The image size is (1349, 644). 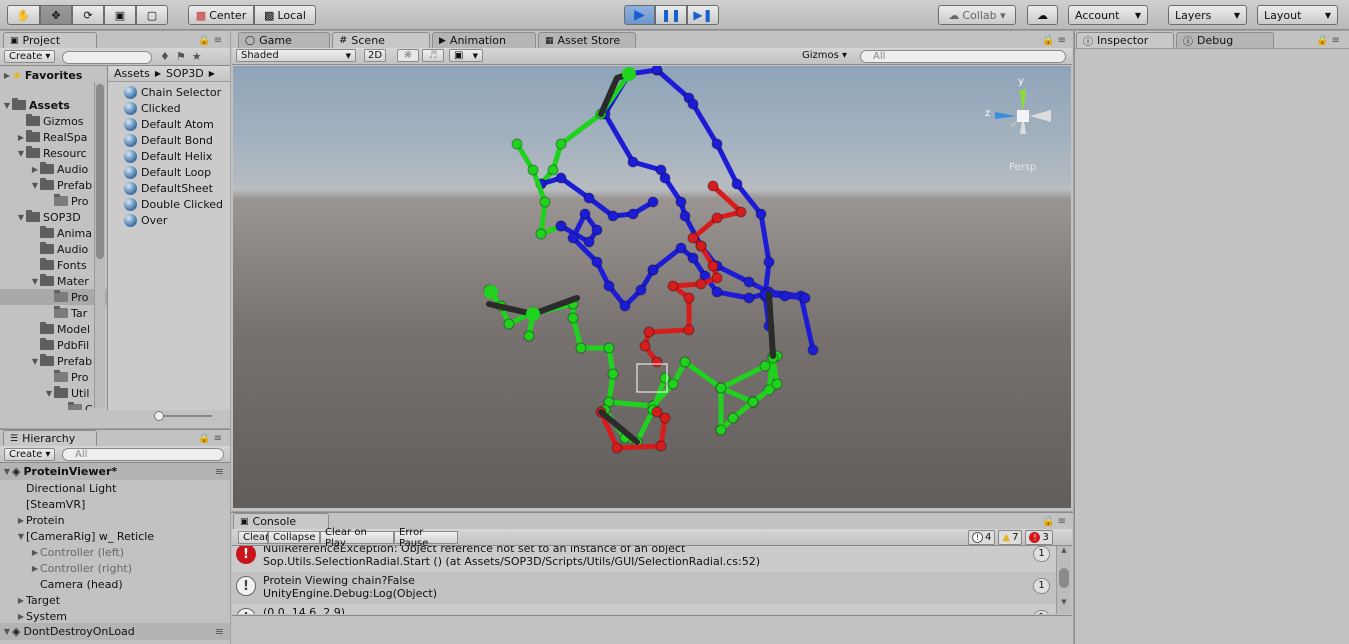 I want to click on breadcrumb-assets: Assets, so click(x=132, y=73).